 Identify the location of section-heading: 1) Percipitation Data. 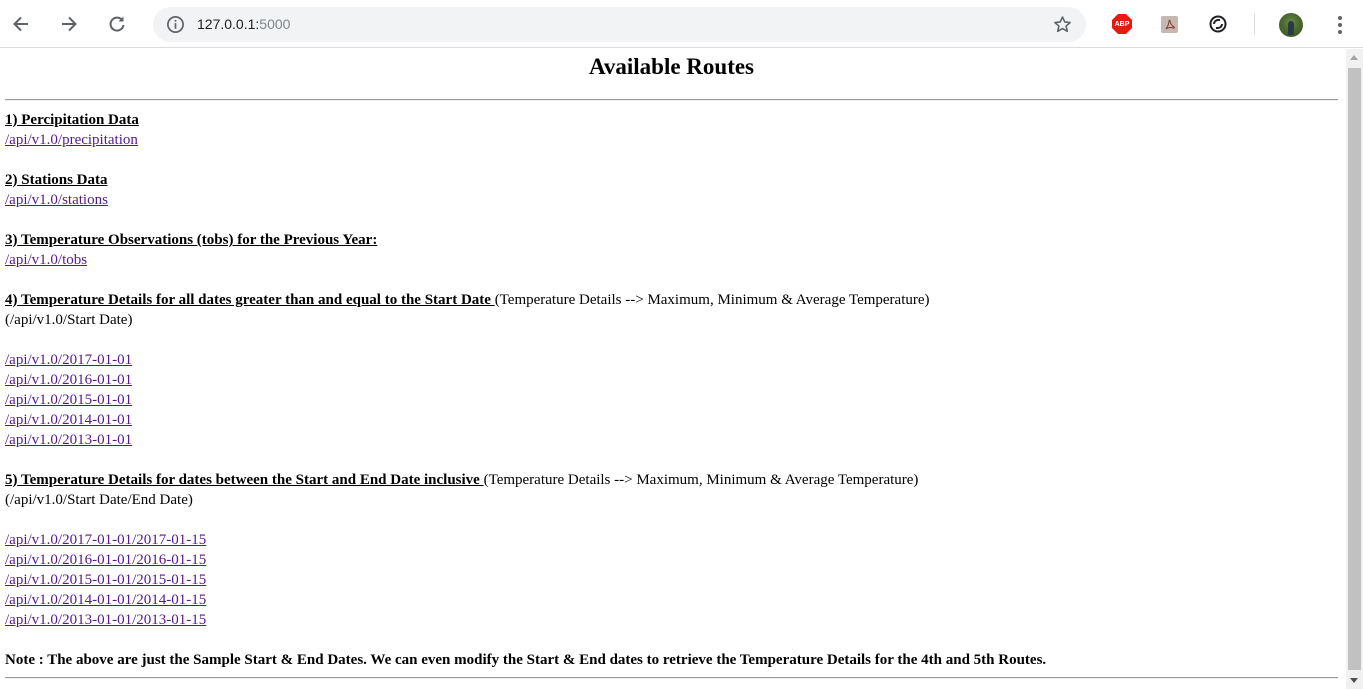
(72, 120).